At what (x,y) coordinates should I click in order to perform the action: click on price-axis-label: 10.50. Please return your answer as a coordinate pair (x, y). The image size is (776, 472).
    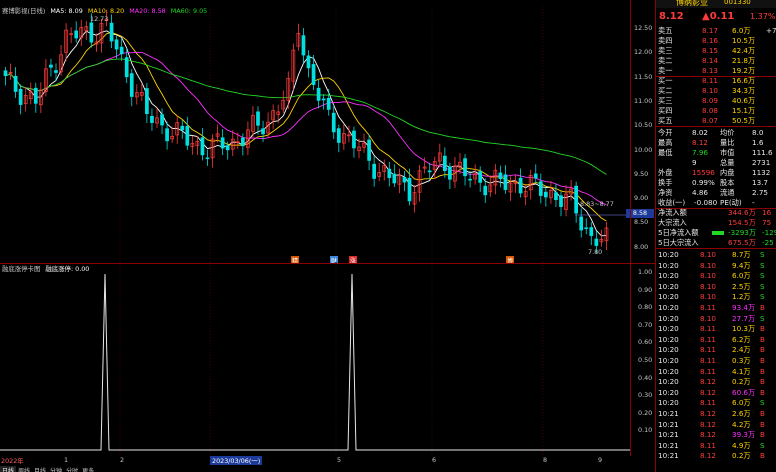
    Looking at the image, I should click on (643, 125).